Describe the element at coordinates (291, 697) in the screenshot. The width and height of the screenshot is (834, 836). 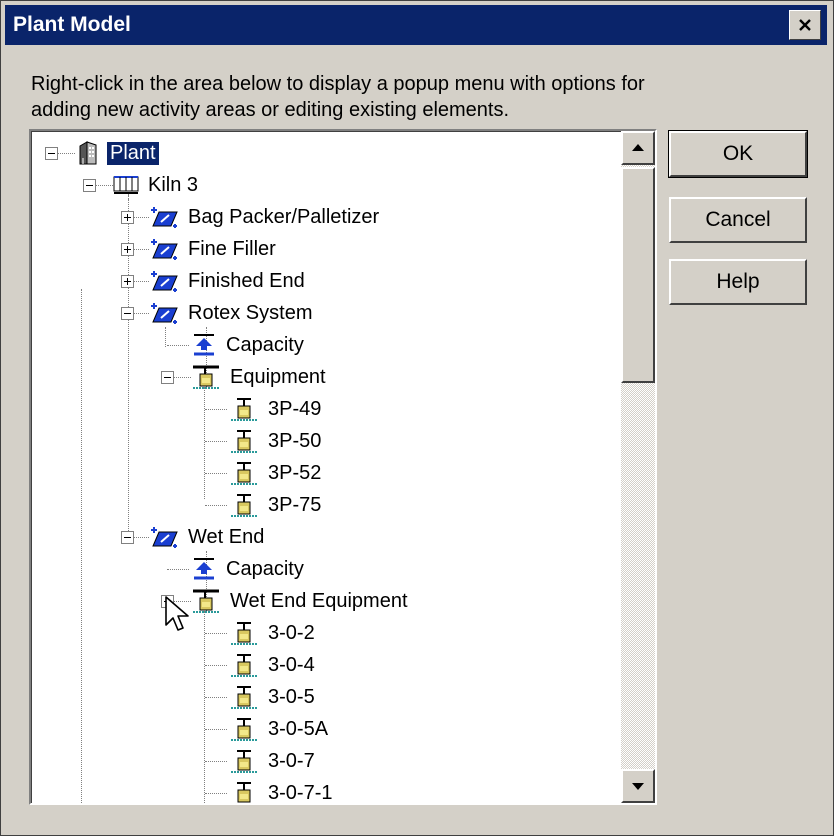
I see `tree-node-label: 3-0-5` at that location.